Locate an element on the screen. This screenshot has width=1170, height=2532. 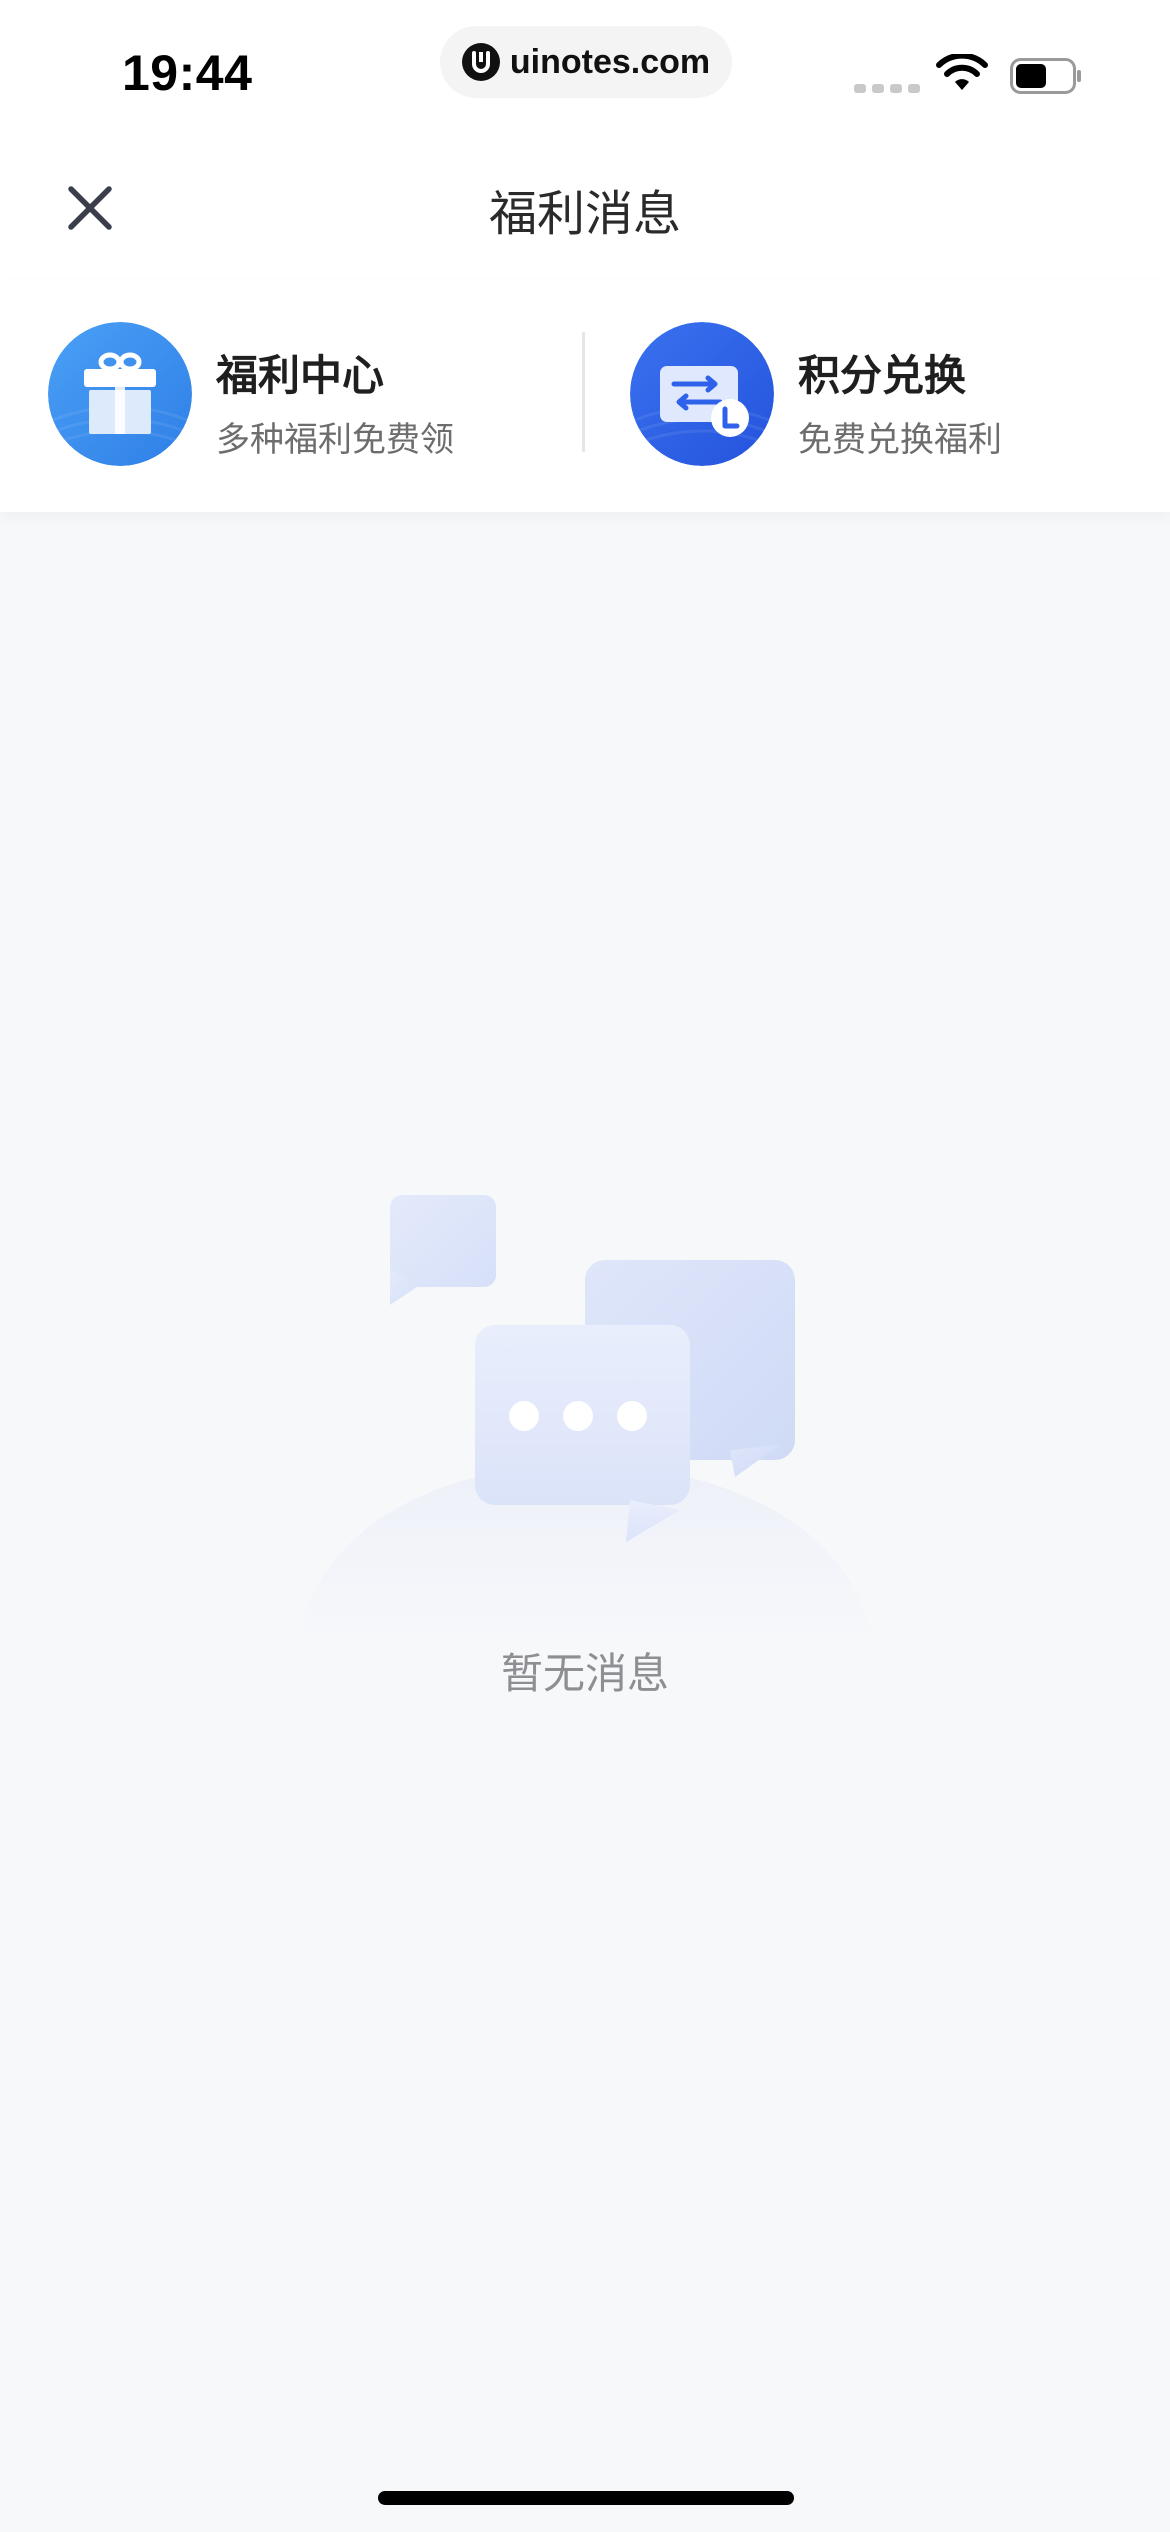
empty-state is located at coordinates (585, 1420).